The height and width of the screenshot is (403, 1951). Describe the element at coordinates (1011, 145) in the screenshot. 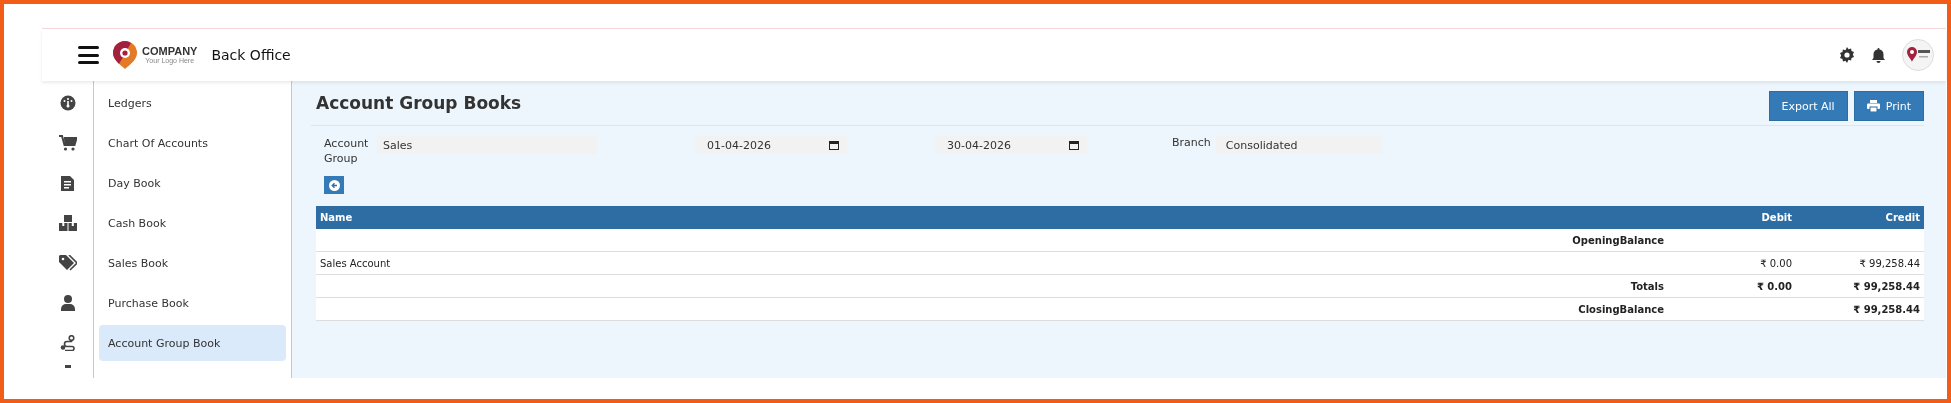

I see `to-date-field: 30-04-2026` at that location.